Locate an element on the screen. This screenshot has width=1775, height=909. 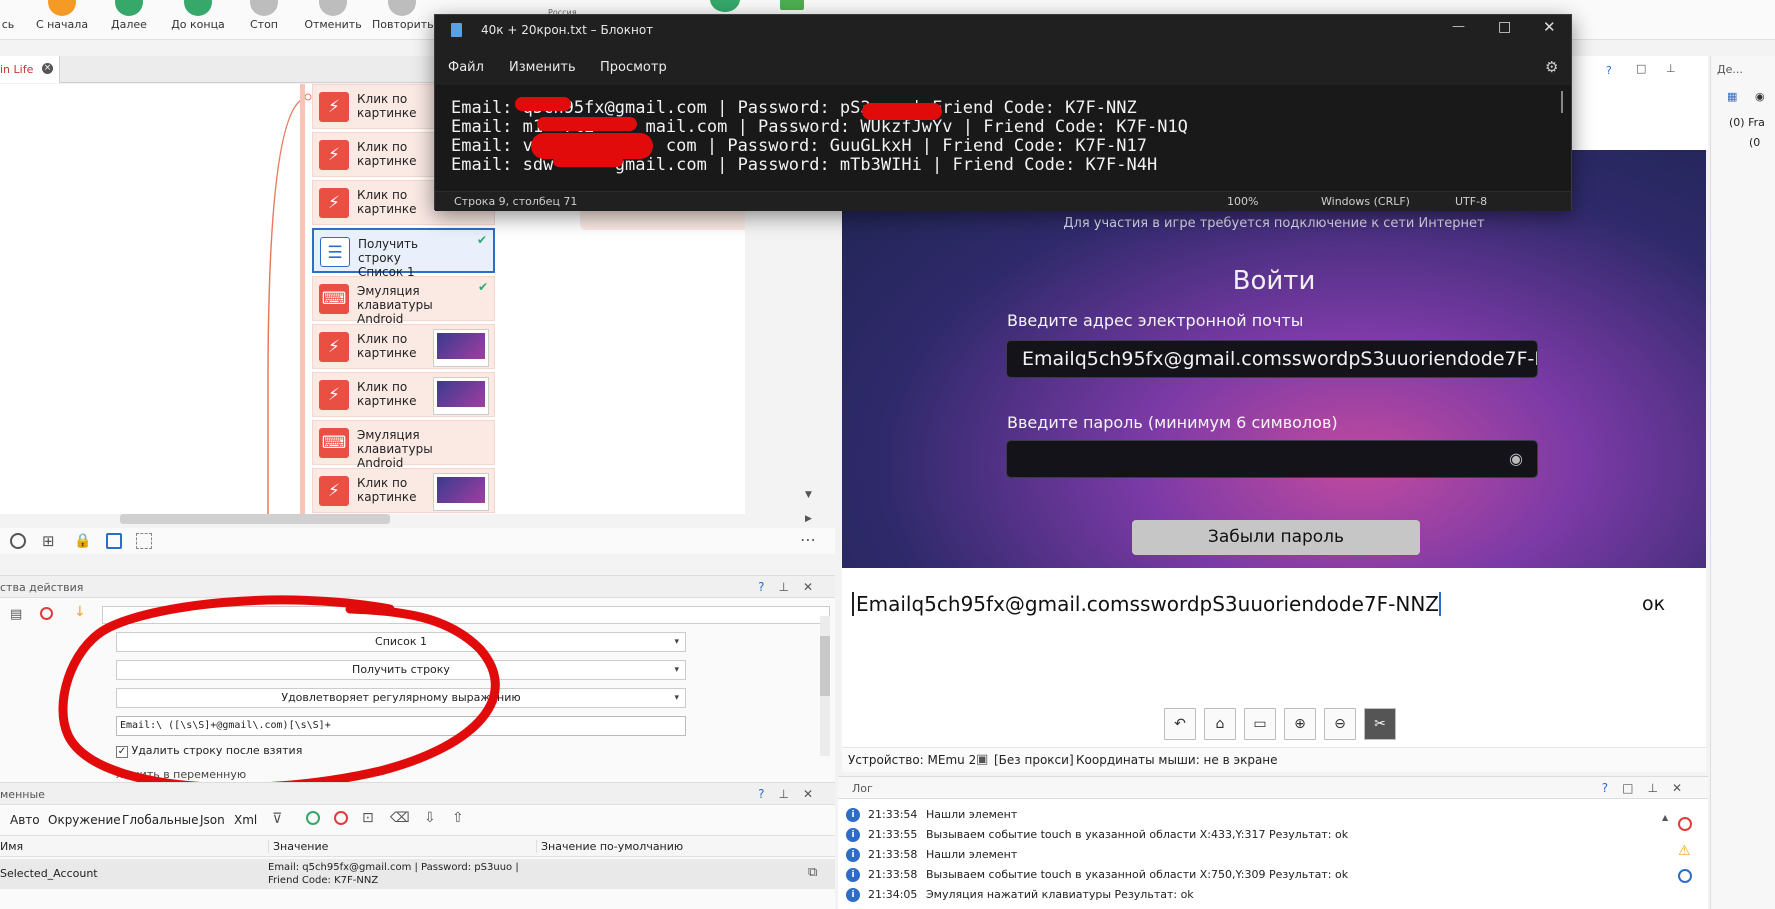
notepad-titlebar: 40к + 20крон.txt – Блокнот — □ ✕ is located at coordinates (1003, 31).